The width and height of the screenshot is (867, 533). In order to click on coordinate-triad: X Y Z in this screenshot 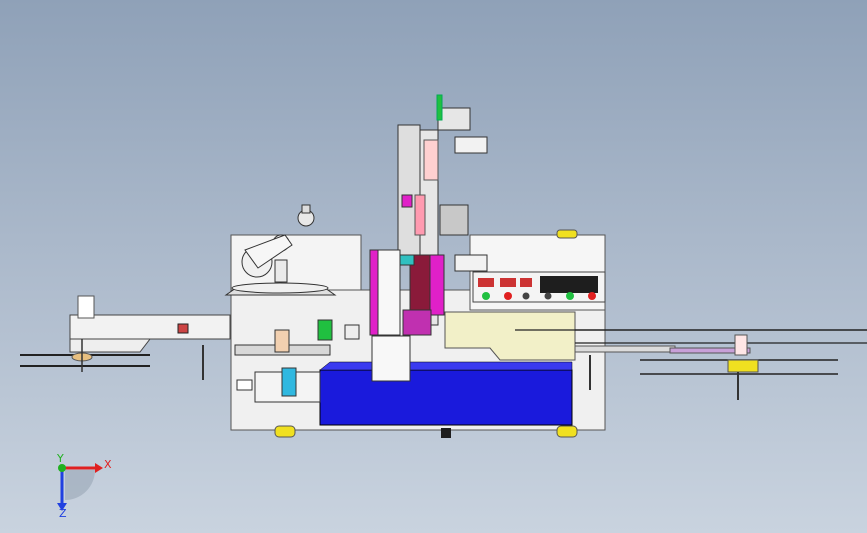, I will do `click(84, 486)`.